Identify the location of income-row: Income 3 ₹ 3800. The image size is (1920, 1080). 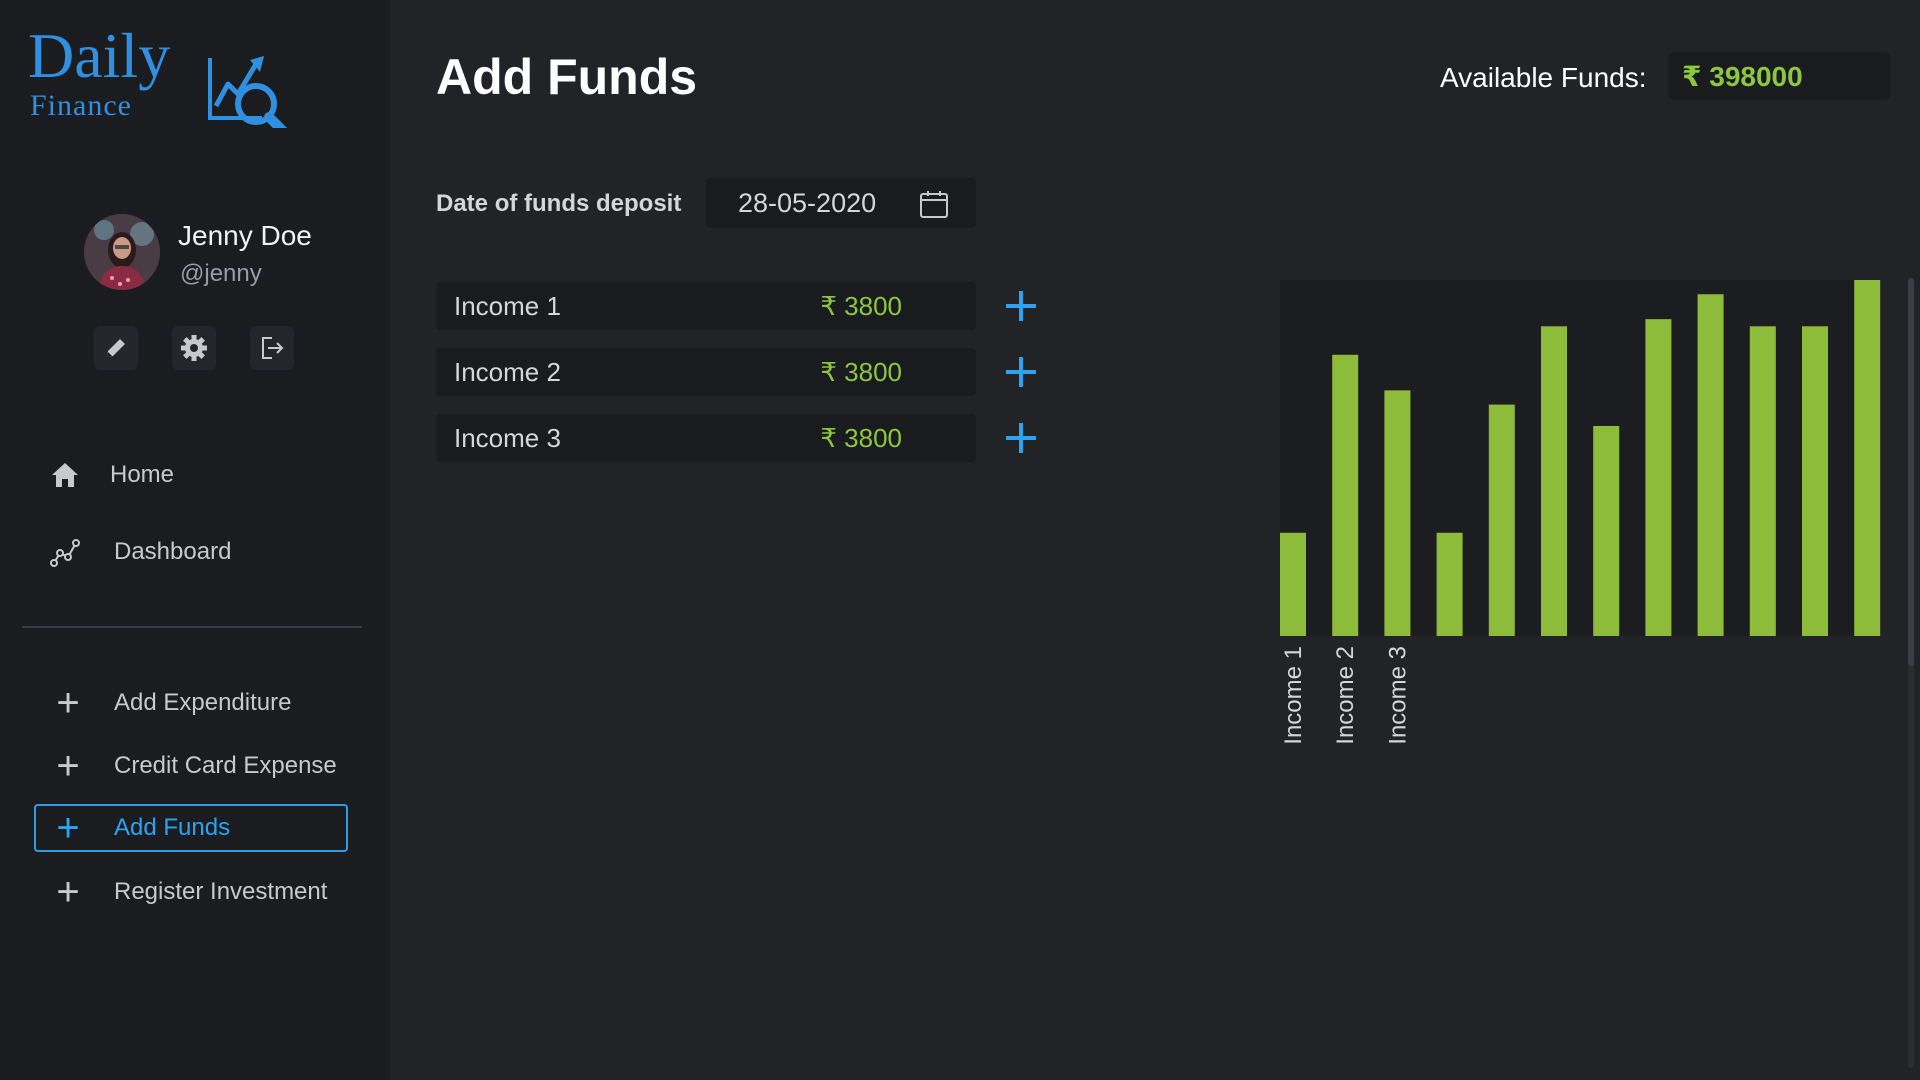
(706, 438).